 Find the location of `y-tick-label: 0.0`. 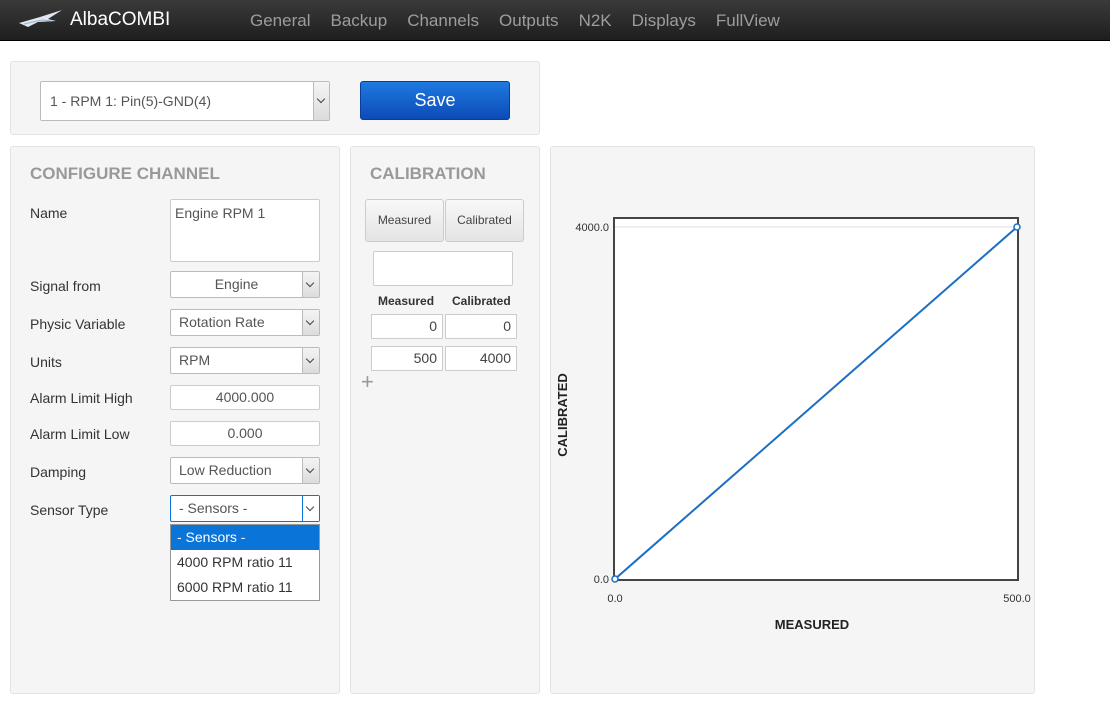

y-tick-label: 0.0 is located at coordinates (601, 580).